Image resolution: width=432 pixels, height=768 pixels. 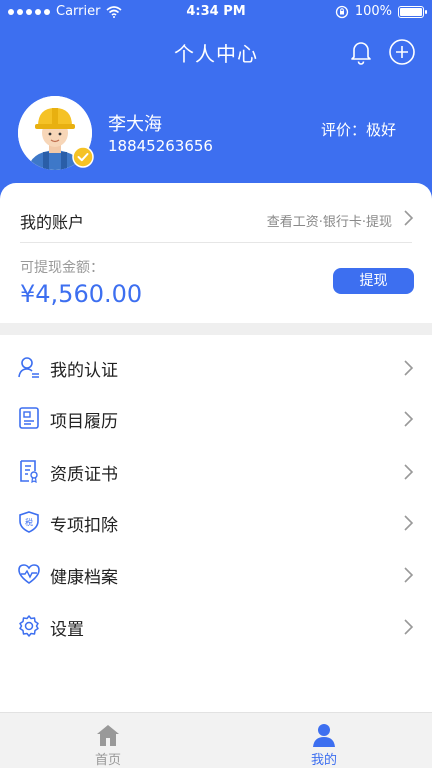 I want to click on add-icon, so click(x=402, y=52).